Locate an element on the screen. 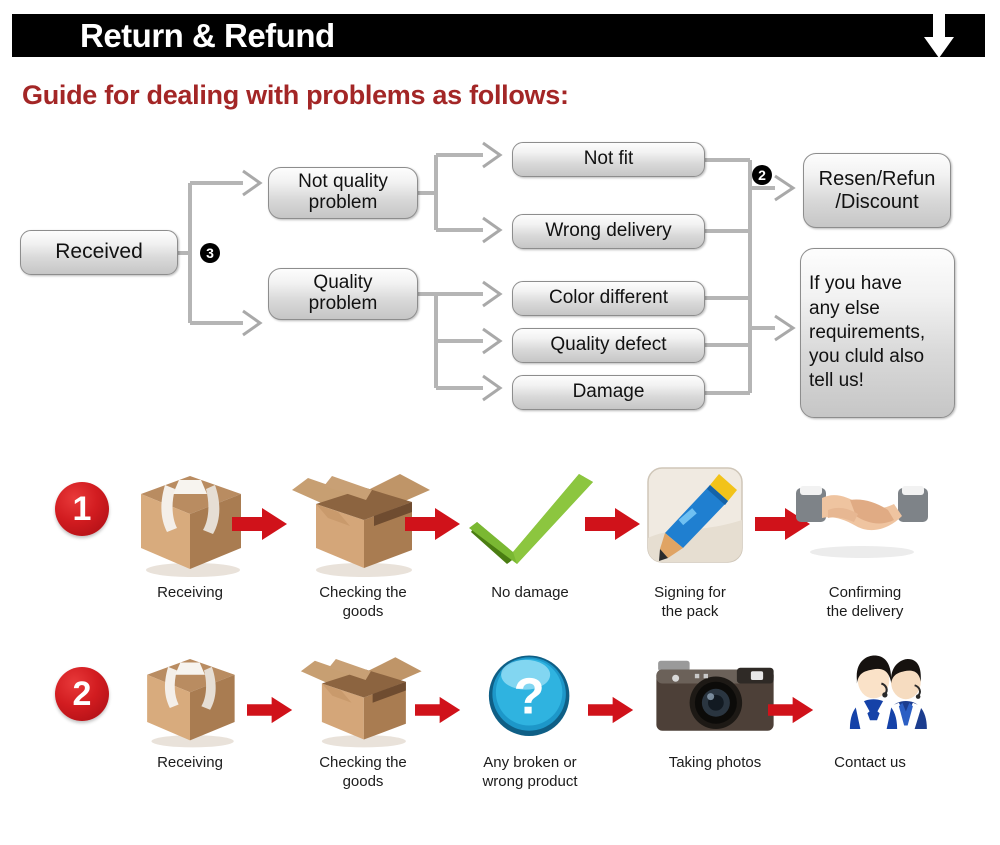 The width and height of the screenshot is (1000, 845). pencil-signing-icon is located at coordinates (690, 520).